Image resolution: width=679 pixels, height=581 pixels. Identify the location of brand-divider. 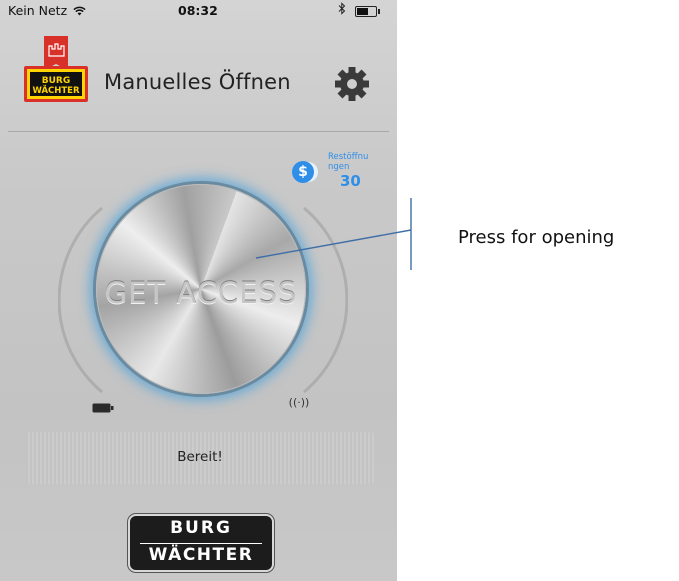
(201, 543).